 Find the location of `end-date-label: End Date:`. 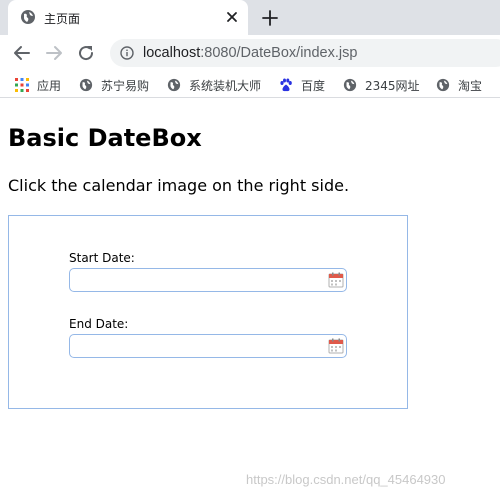

end-date-label: End Date: is located at coordinates (99, 324).